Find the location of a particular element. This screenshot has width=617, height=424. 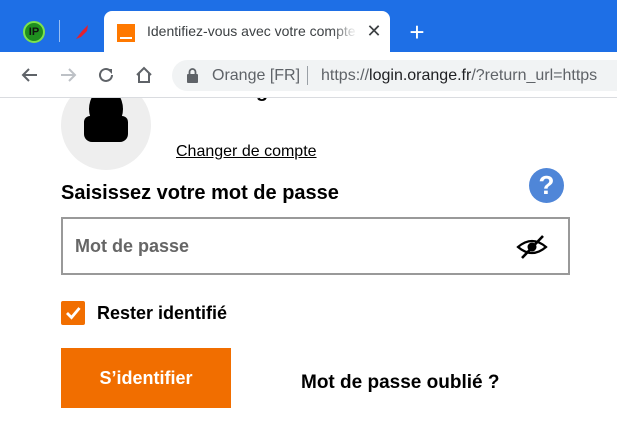

url-host: login.orange.fr is located at coordinates (420, 75).